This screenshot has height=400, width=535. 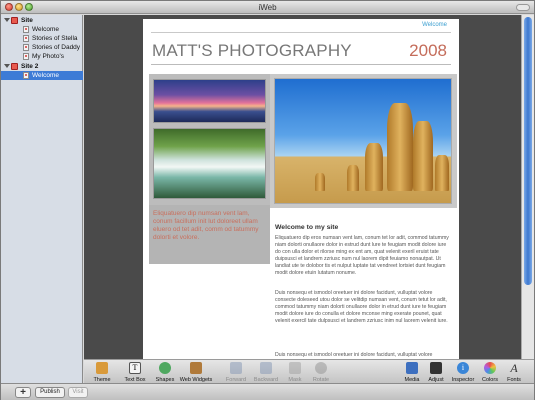 I want to click on sidebar-item-welcome: Welcome, so click(x=42, y=29).